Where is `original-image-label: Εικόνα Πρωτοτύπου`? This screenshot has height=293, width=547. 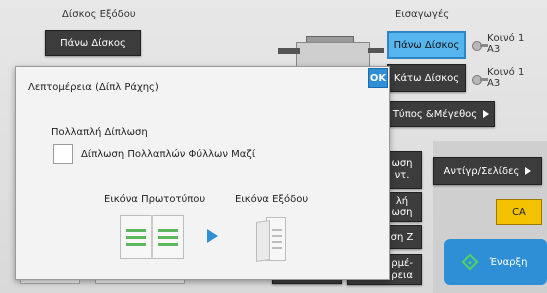
original-image-label: Εικόνα Πρωτοτύπου is located at coordinates (155, 199).